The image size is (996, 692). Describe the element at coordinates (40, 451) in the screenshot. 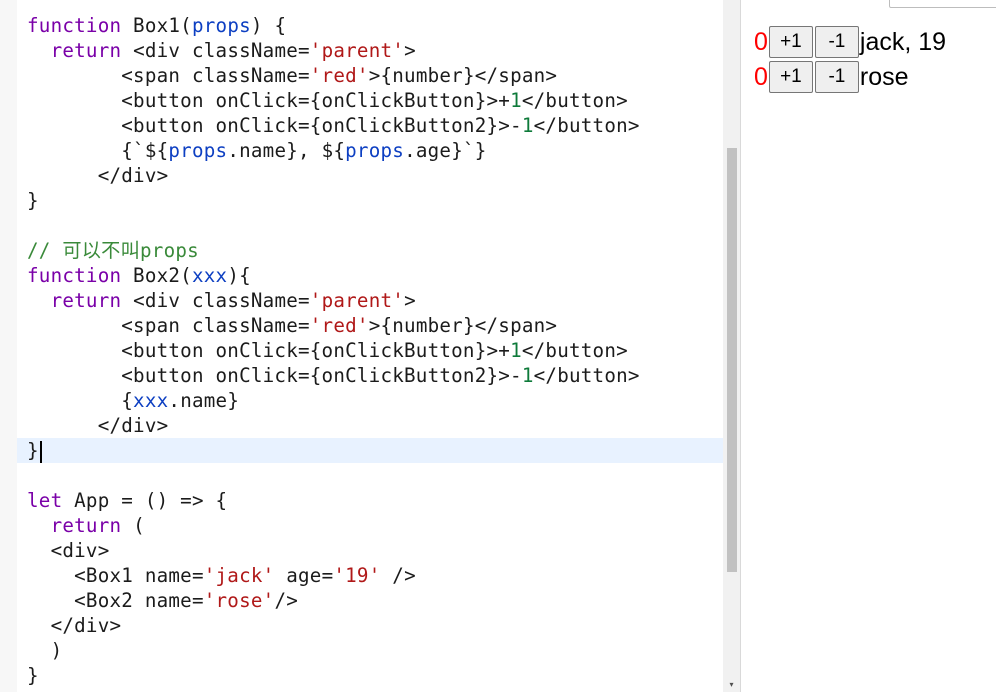

I see `text-cursor` at that location.